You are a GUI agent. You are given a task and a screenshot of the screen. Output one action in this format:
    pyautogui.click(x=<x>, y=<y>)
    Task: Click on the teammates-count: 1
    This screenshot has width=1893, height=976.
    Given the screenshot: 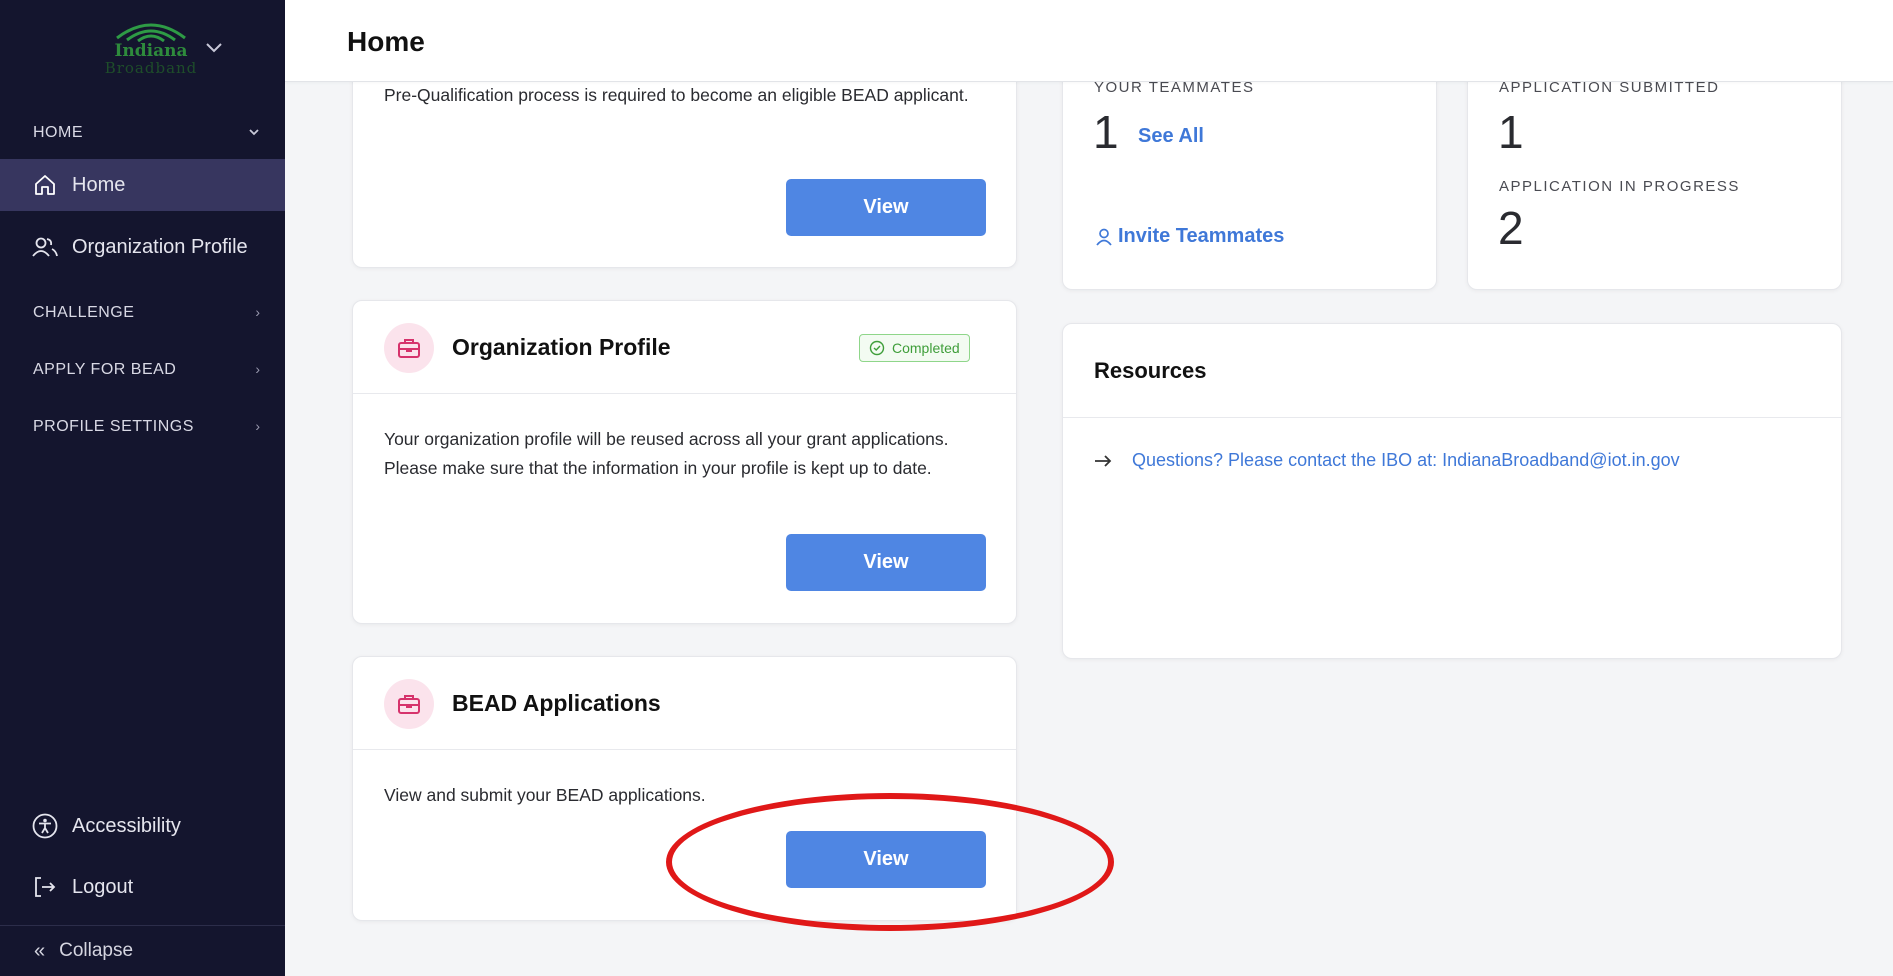 What is the action you would take?
    pyautogui.click(x=1106, y=132)
    